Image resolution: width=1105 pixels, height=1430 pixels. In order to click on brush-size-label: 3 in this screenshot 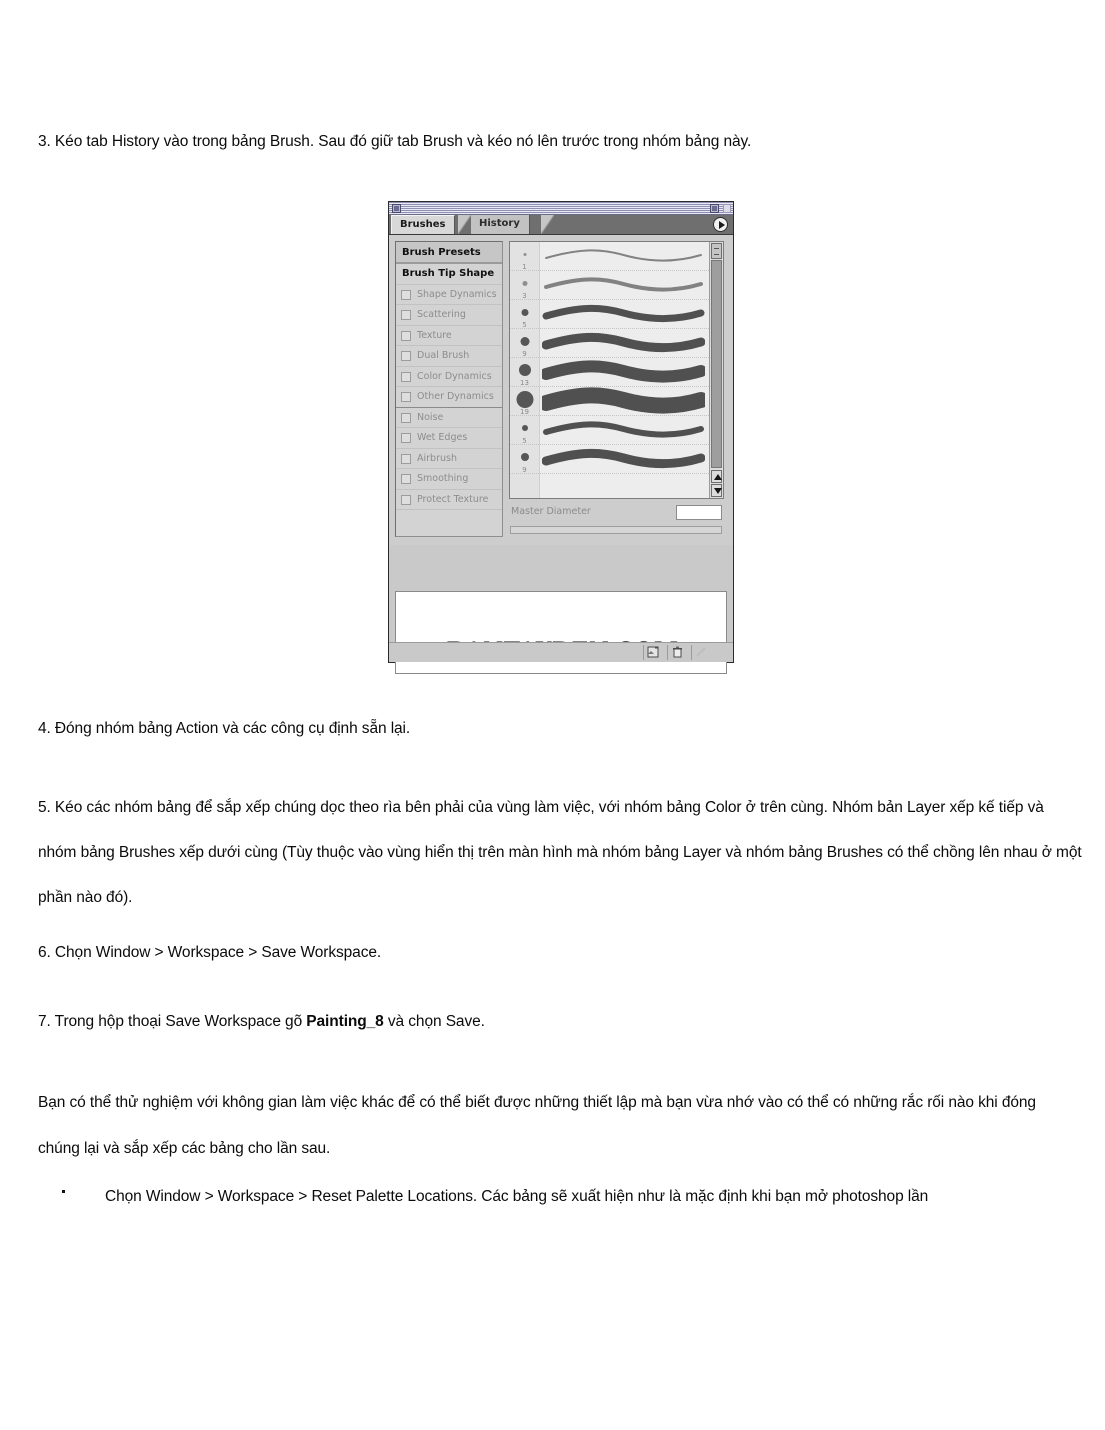, I will do `click(524, 296)`.